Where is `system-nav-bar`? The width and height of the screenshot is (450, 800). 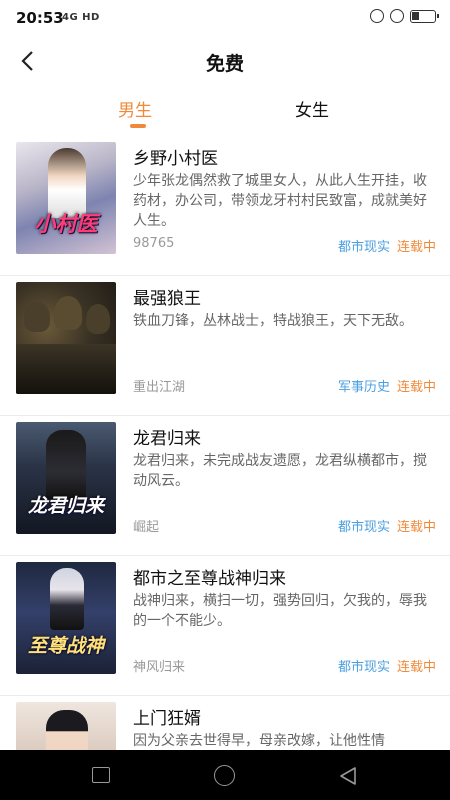
system-nav-bar is located at coordinates (225, 775).